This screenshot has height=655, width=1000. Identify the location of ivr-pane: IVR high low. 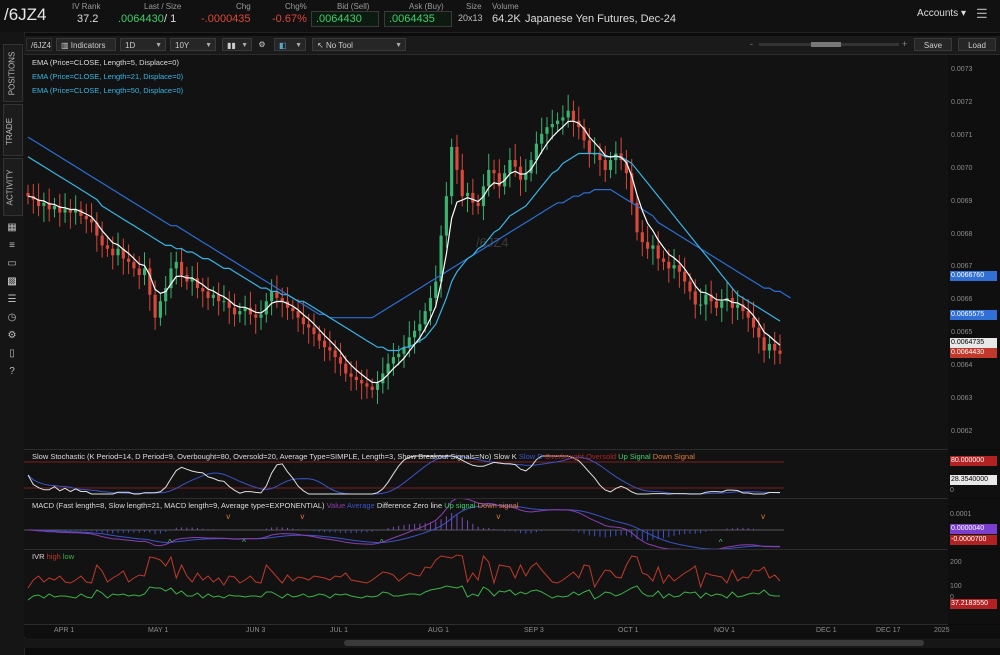
(486, 587).